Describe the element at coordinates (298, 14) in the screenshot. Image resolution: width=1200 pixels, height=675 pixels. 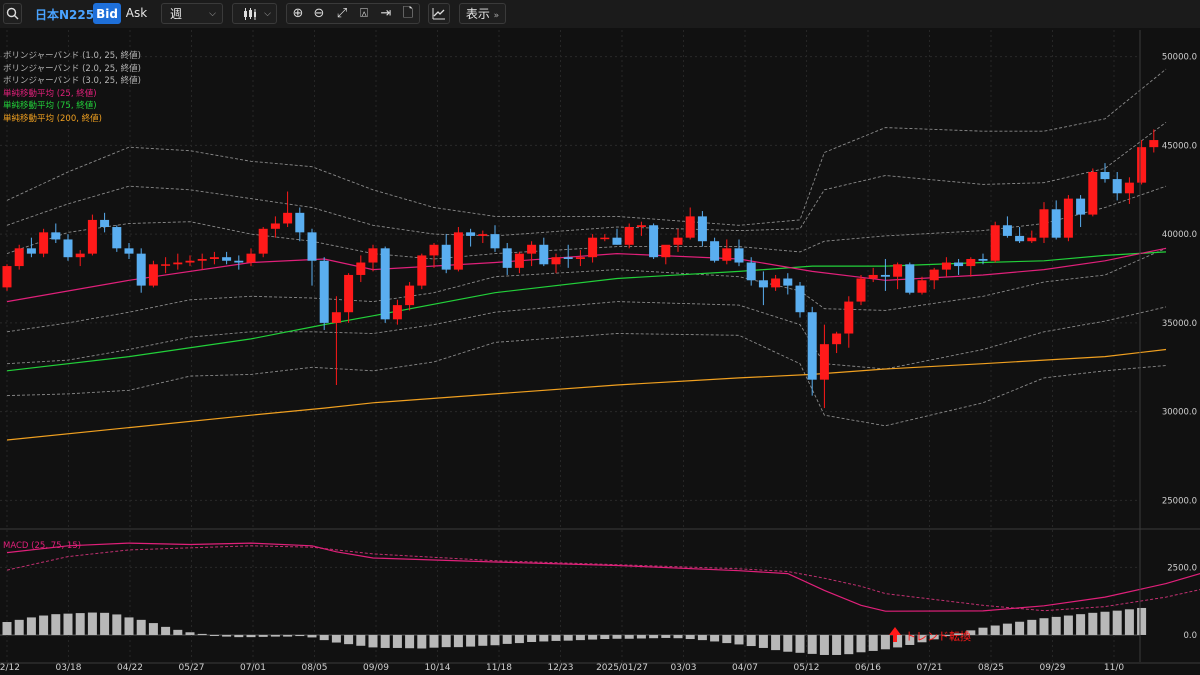
I see `zoom-in-icon: ⊕` at that location.